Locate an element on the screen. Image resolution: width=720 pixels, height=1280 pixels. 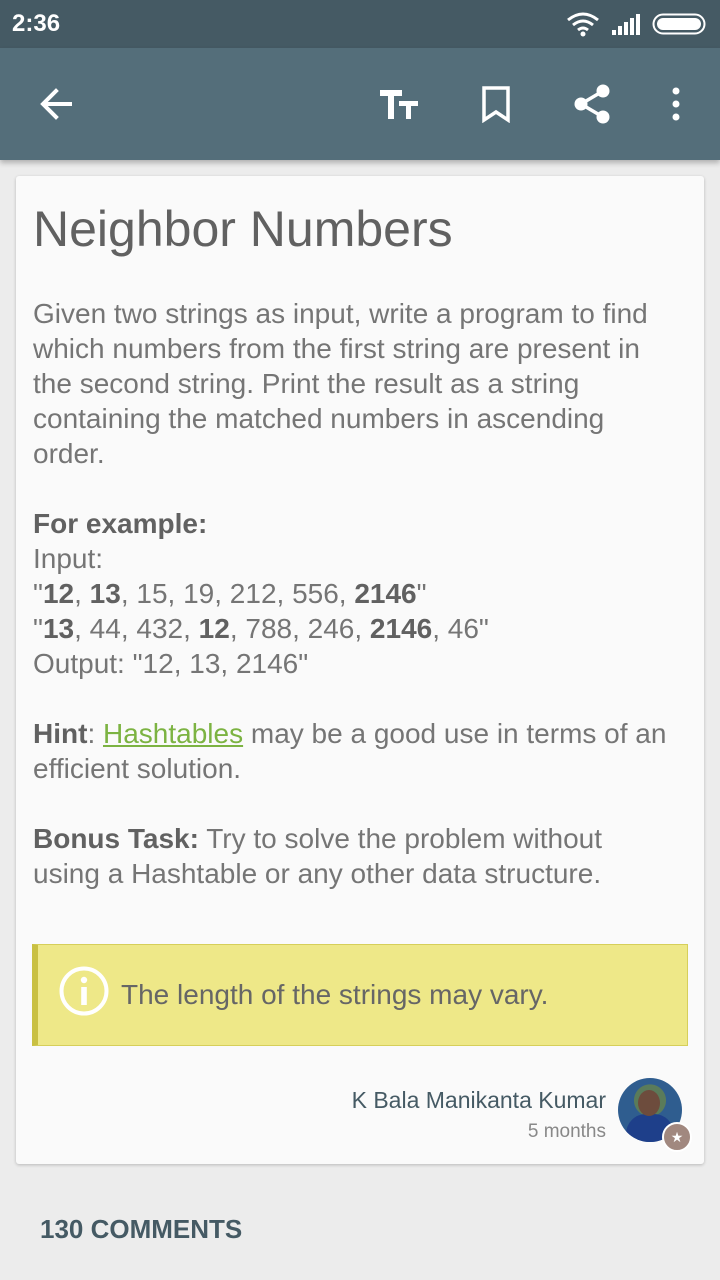
hint-colon: : is located at coordinates (95, 733).